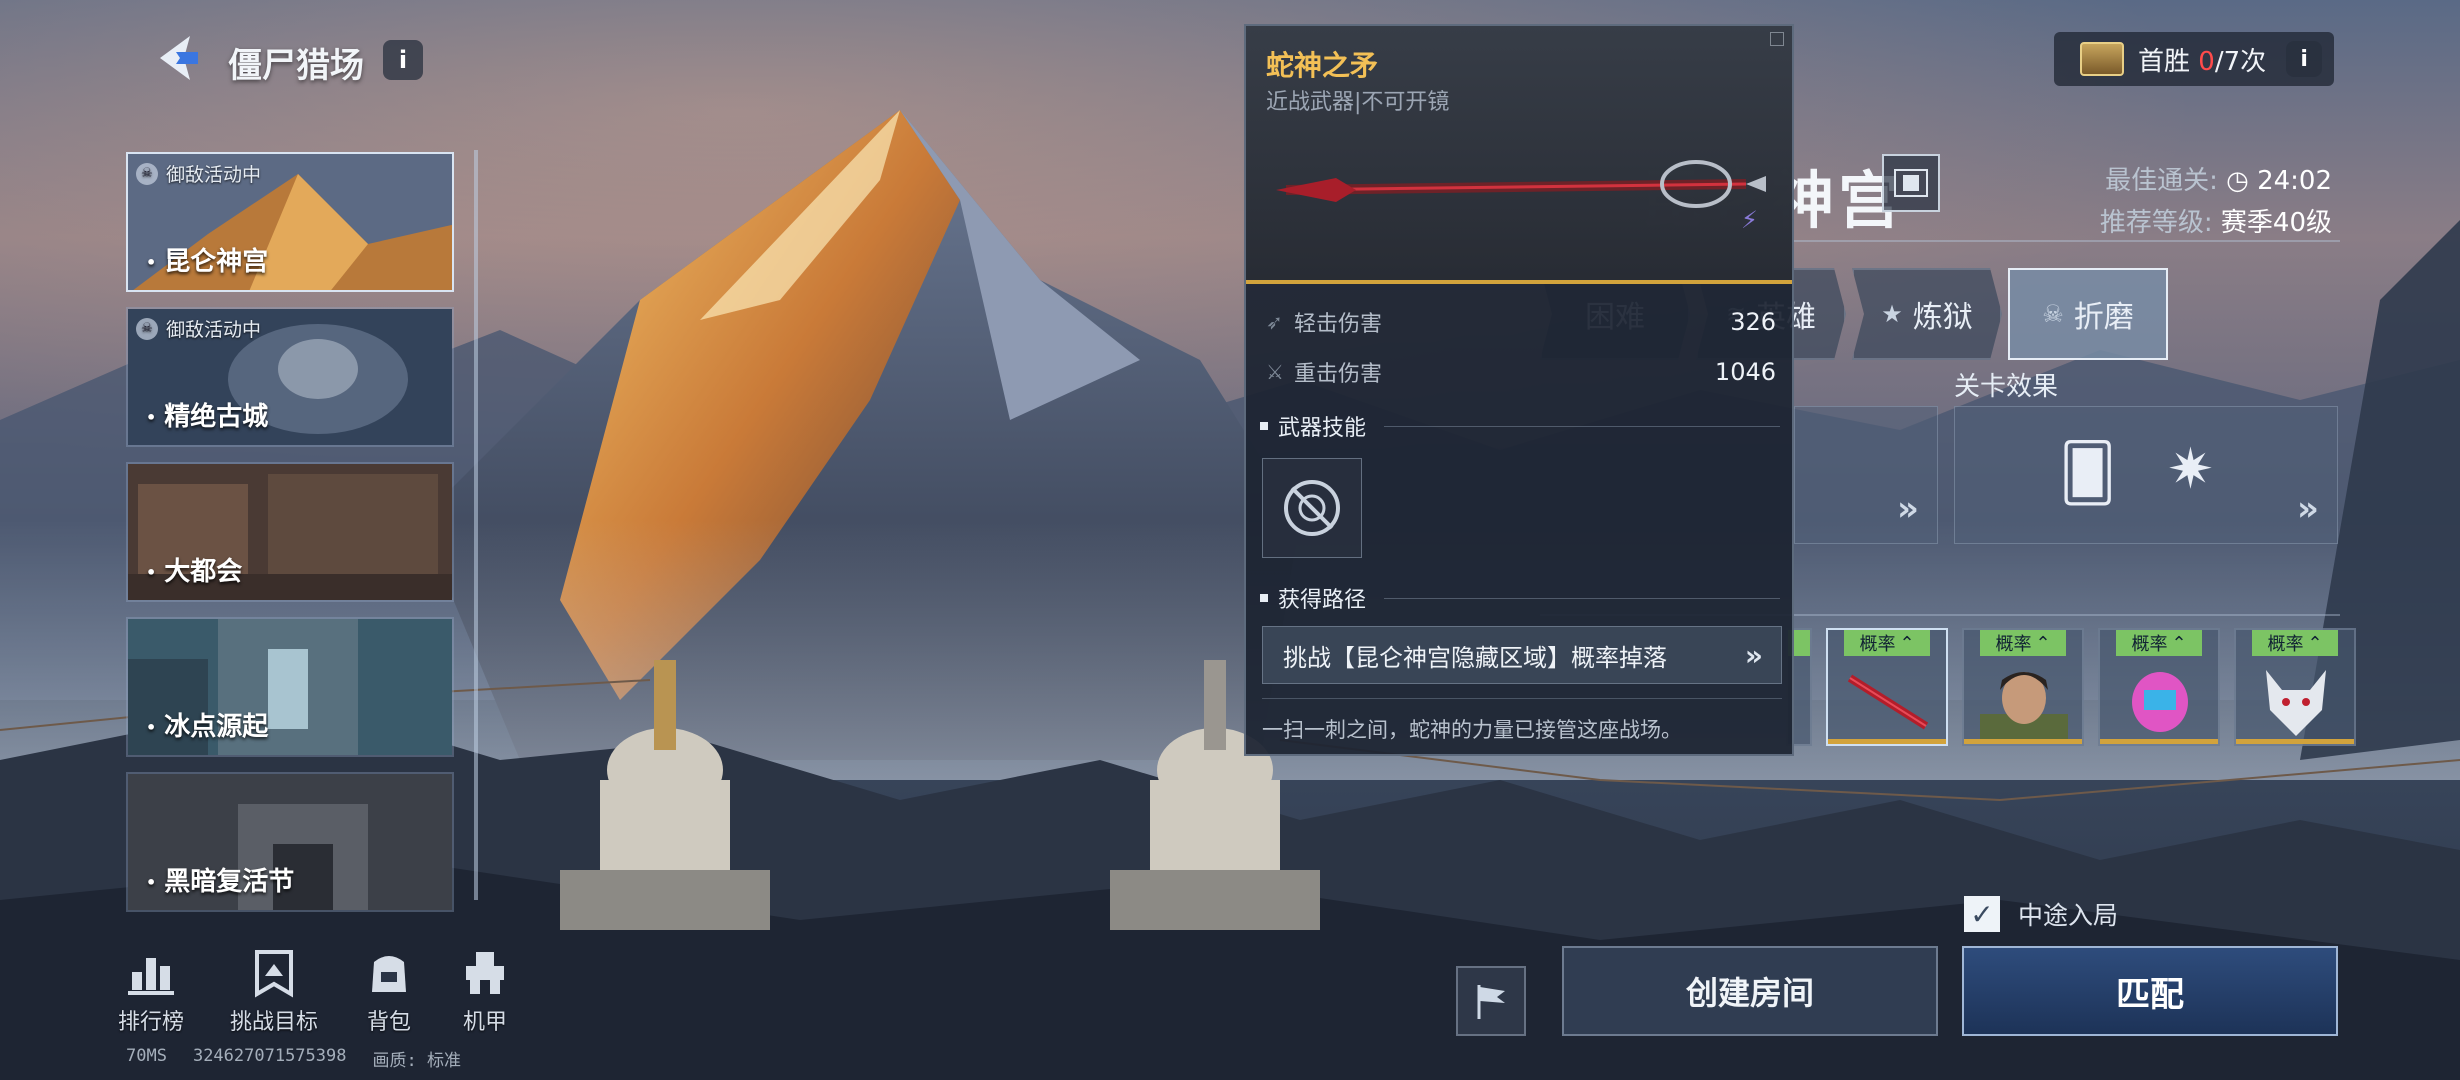 The width and height of the screenshot is (2460, 1080). I want to click on map-card-dark-easter: 黑暗复活节, so click(290, 842).